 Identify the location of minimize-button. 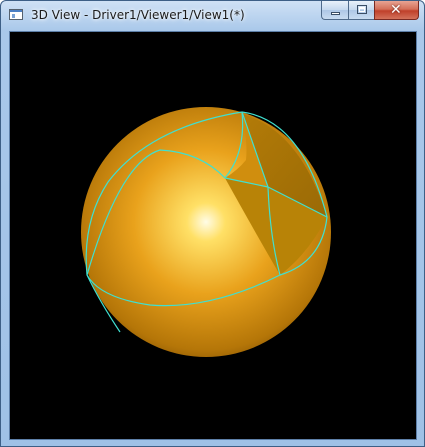
(334, 10).